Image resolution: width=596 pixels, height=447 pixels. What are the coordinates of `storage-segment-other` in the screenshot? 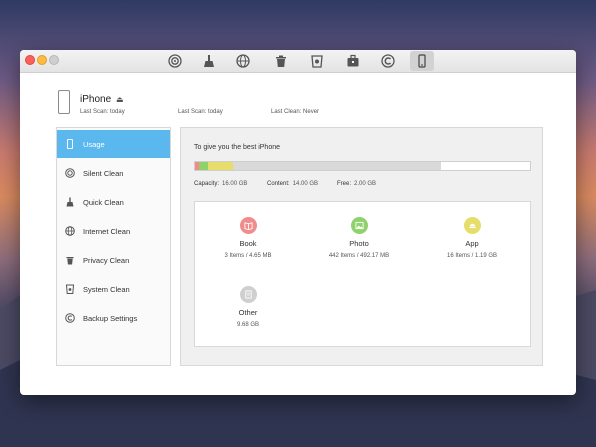 It's located at (337, 166).